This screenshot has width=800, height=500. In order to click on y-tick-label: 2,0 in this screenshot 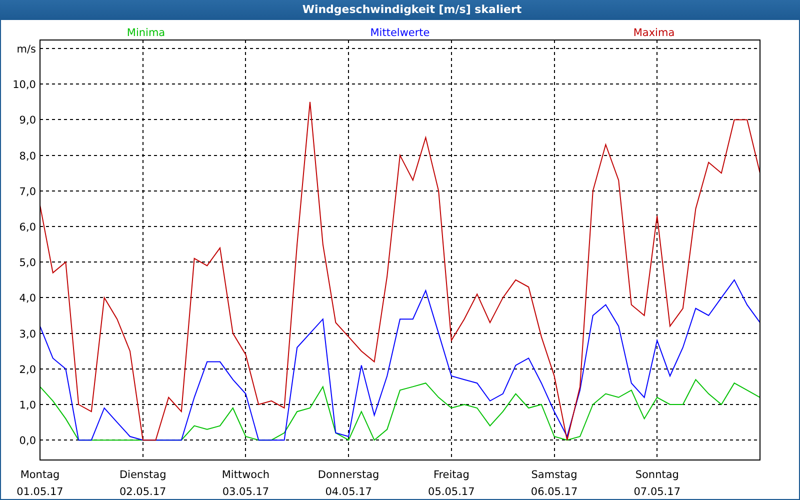, I will do `click(27, 370)`.